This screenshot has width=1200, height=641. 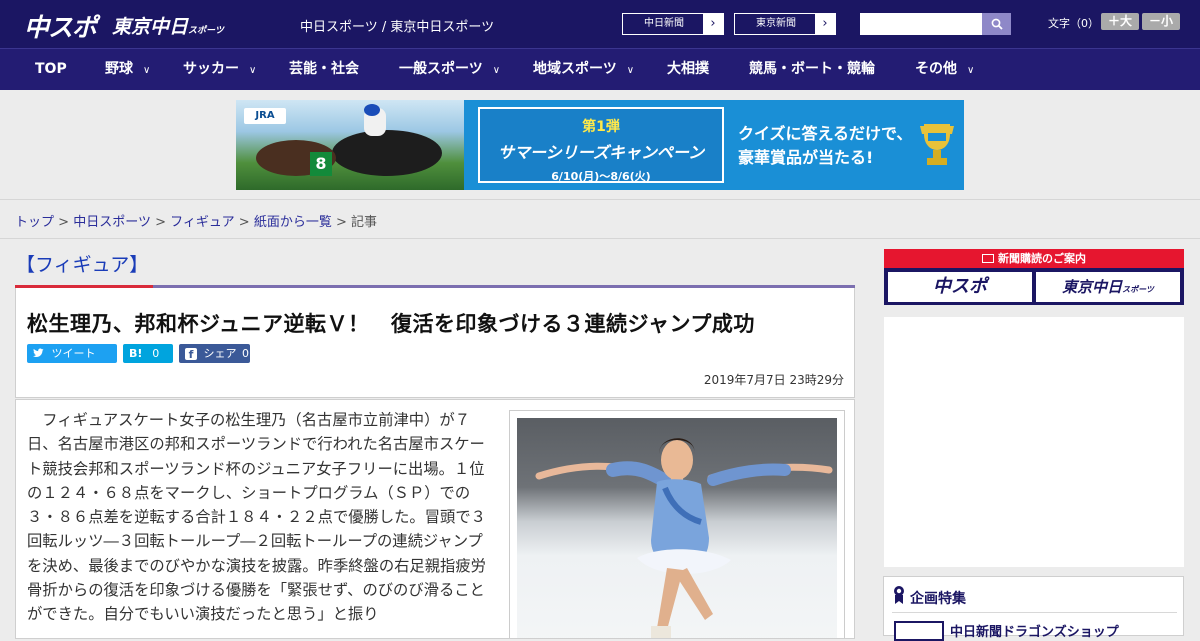 I want to click on tokyo-chunichi-logo-small: スポーツ, so click(x=206, y=31).